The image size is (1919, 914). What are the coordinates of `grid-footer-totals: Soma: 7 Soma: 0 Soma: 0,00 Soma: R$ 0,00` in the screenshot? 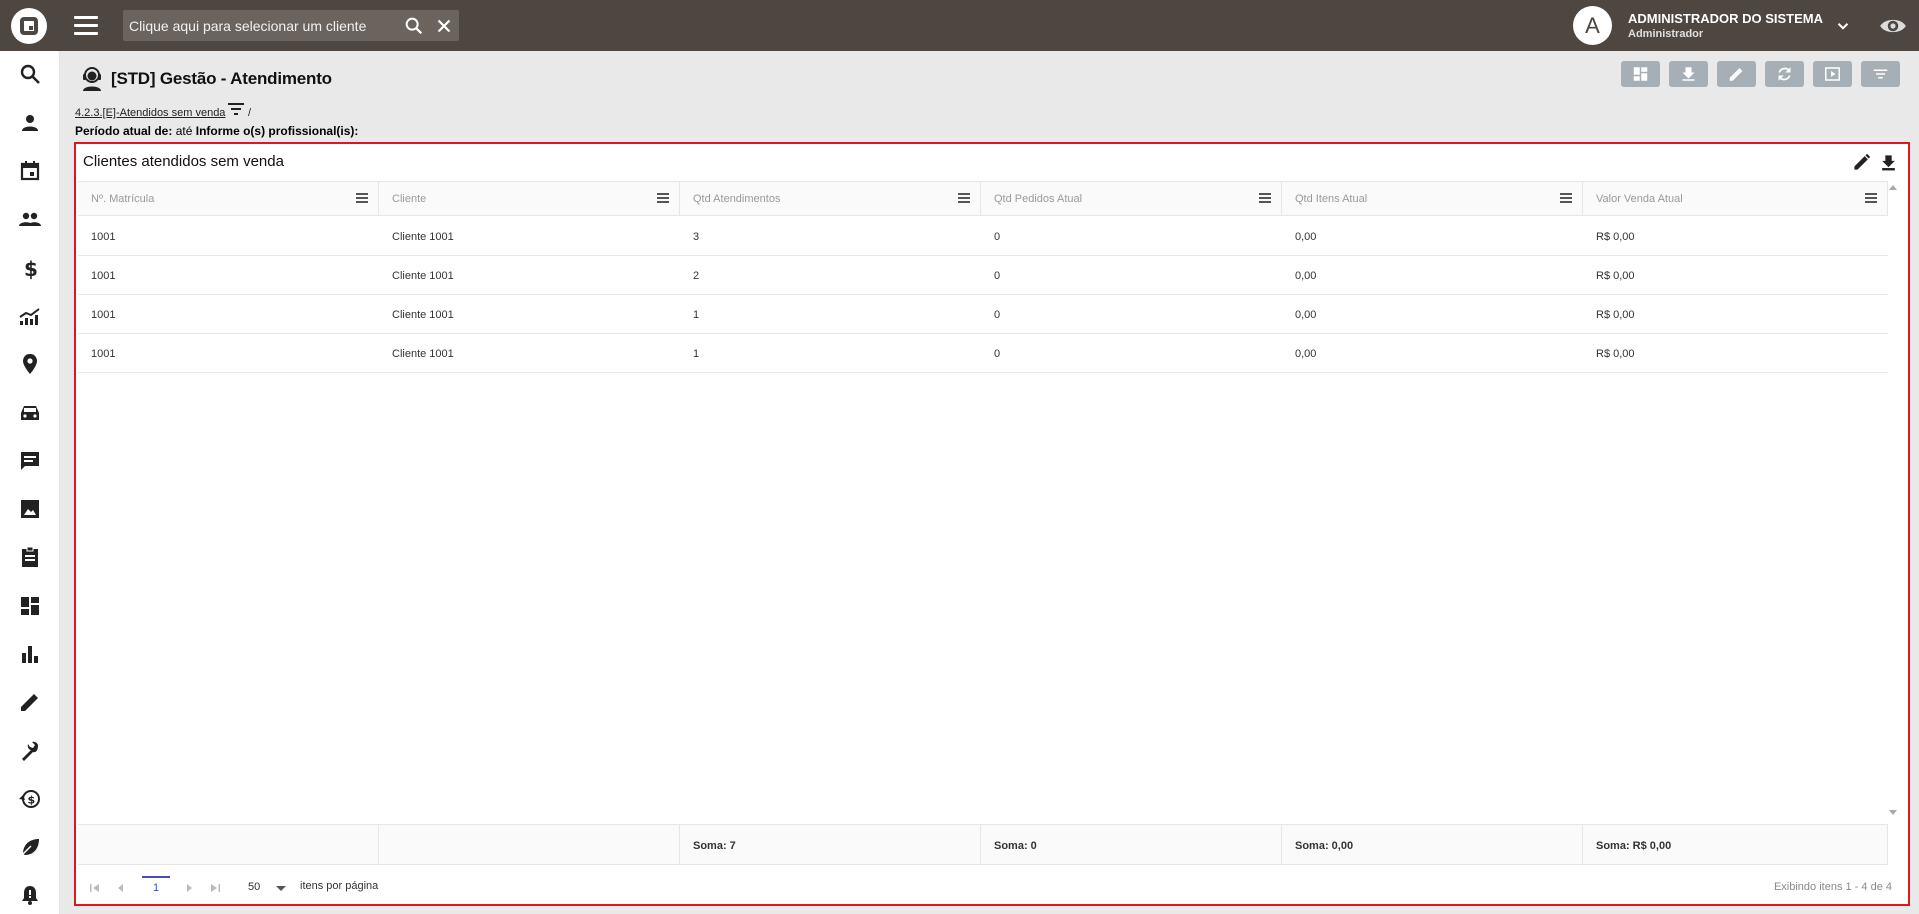 It's located at (983, 844).